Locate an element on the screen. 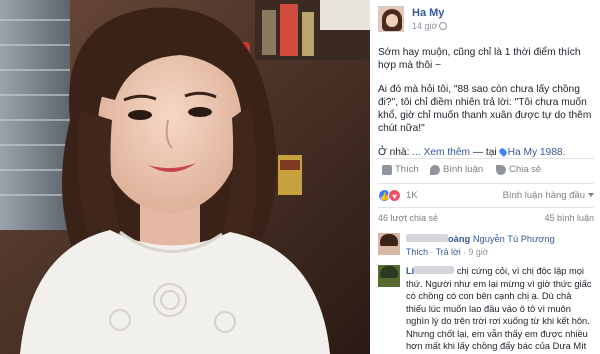  comment-reply-link: Trả lời is located at coordinates (448, 252).